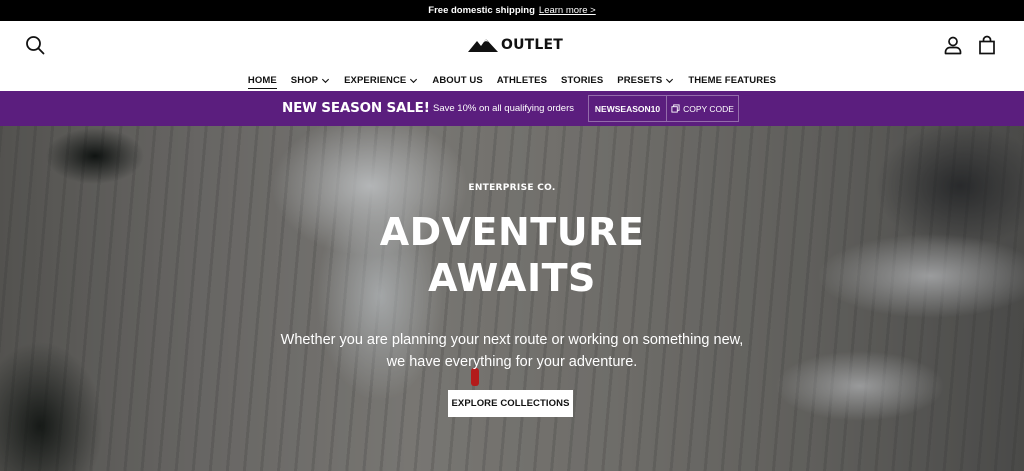 The width and height of the screenshot is (1024, 471). I want to click on promo-code-box: NEWSEASON10 COPY CODE, so click(663, 108).